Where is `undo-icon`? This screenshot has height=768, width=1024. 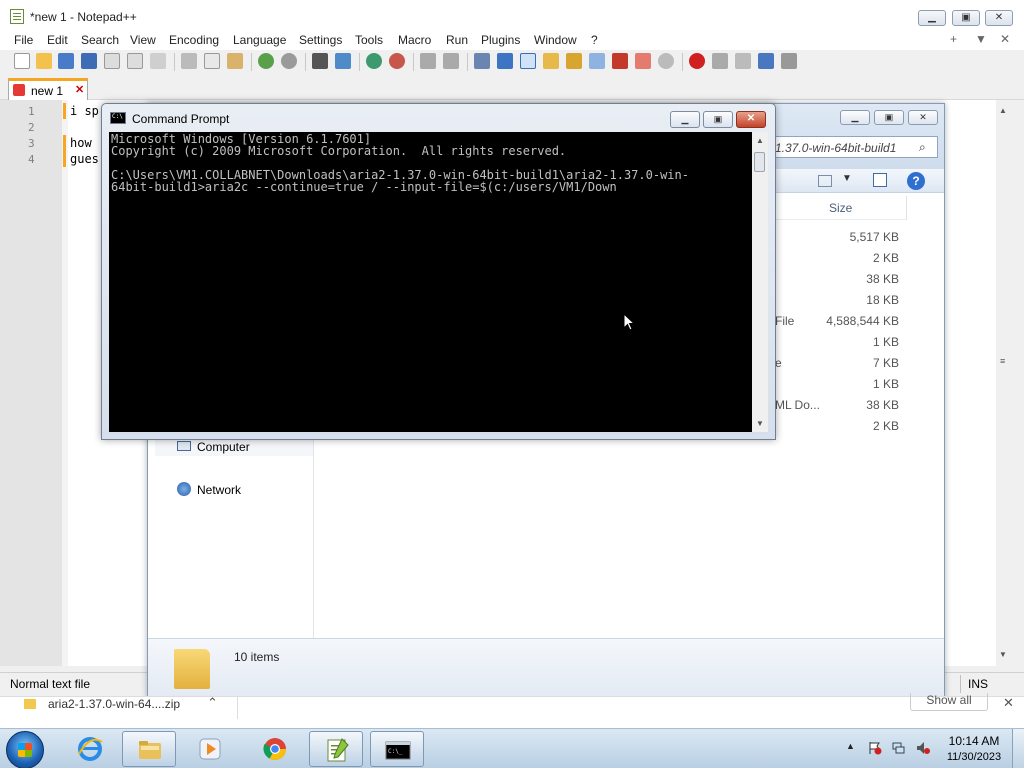 undo-icon is located at coordinates (266, 61).